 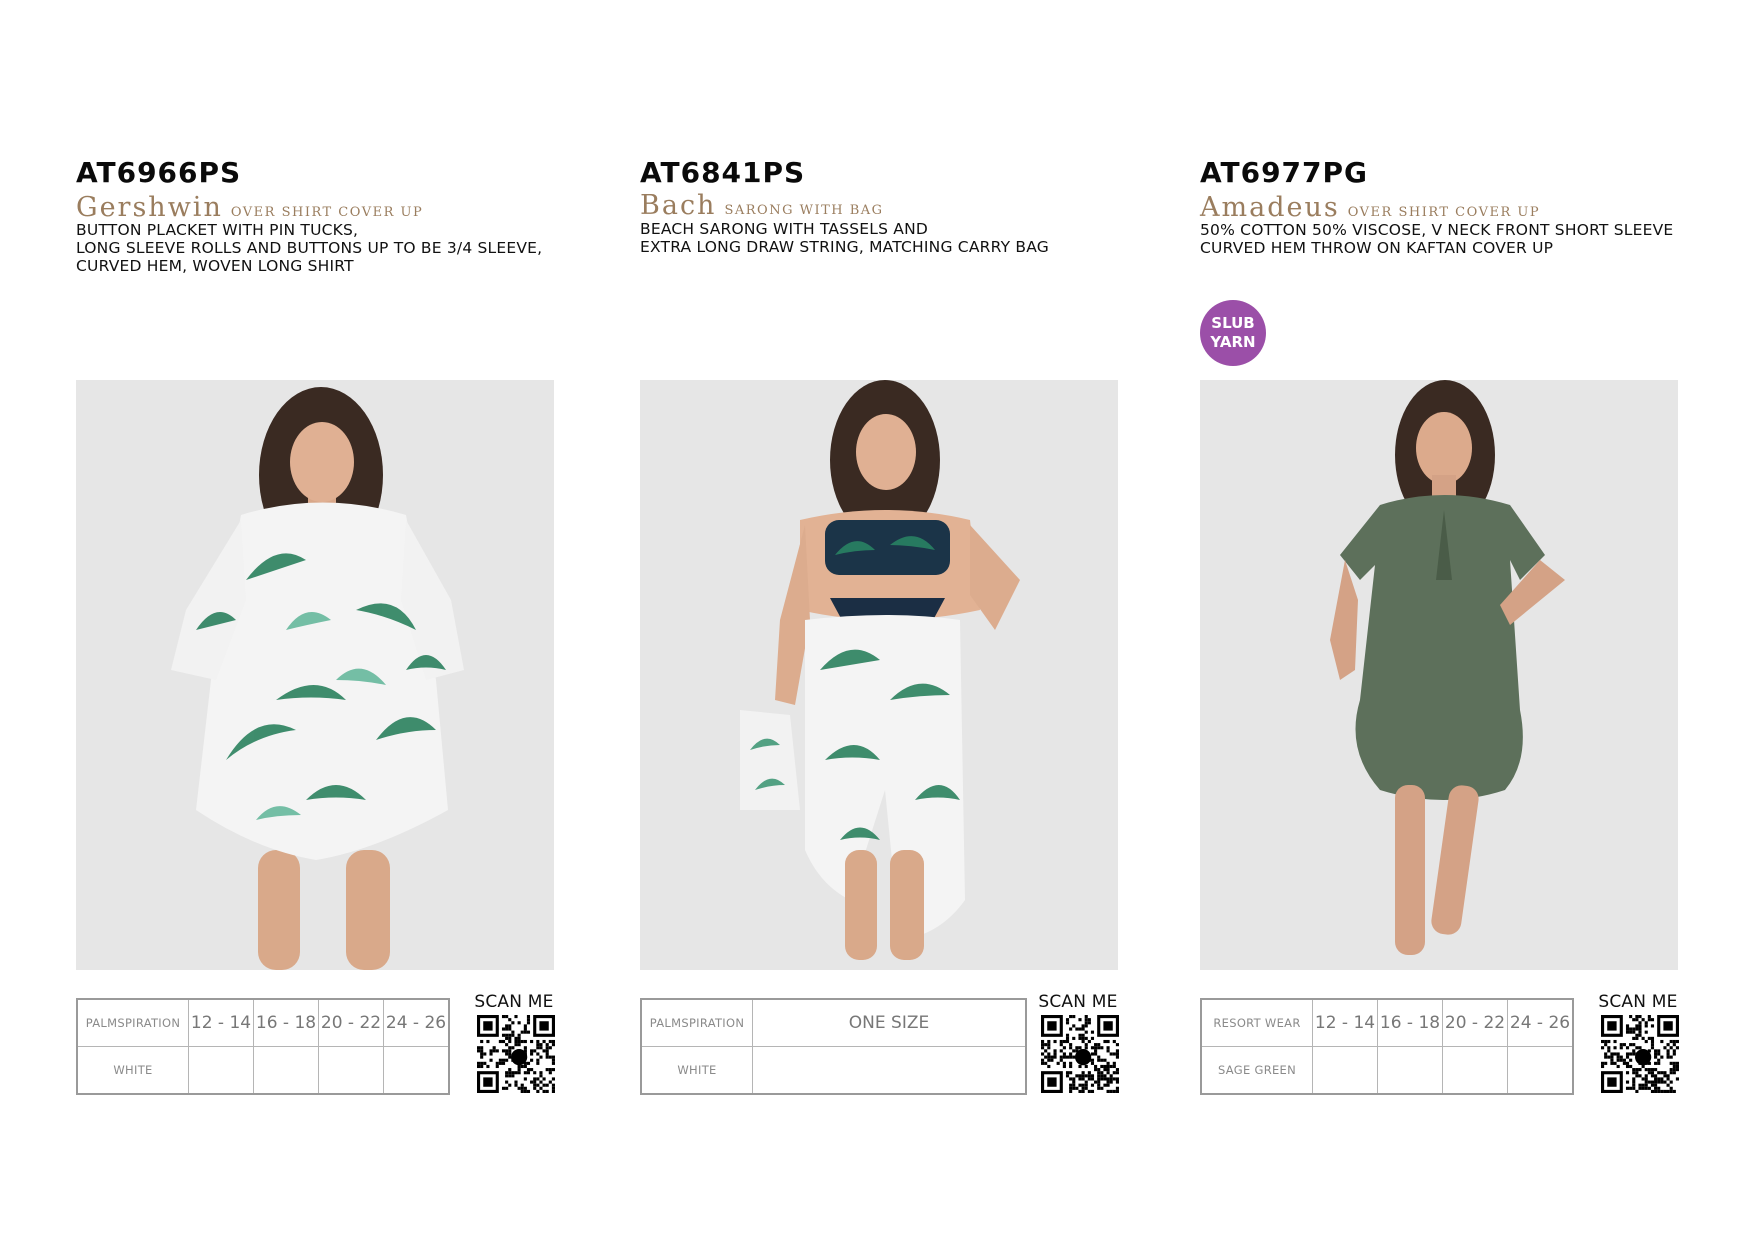 I want to click on product-code: AT6841PS, so click(x=723, y=172).